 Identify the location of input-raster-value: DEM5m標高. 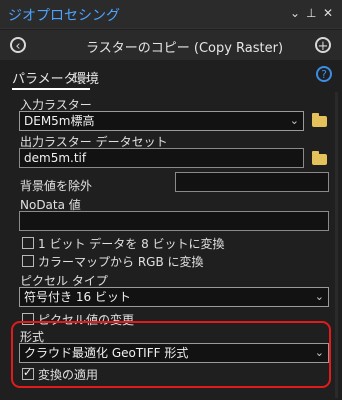
(59, 121).